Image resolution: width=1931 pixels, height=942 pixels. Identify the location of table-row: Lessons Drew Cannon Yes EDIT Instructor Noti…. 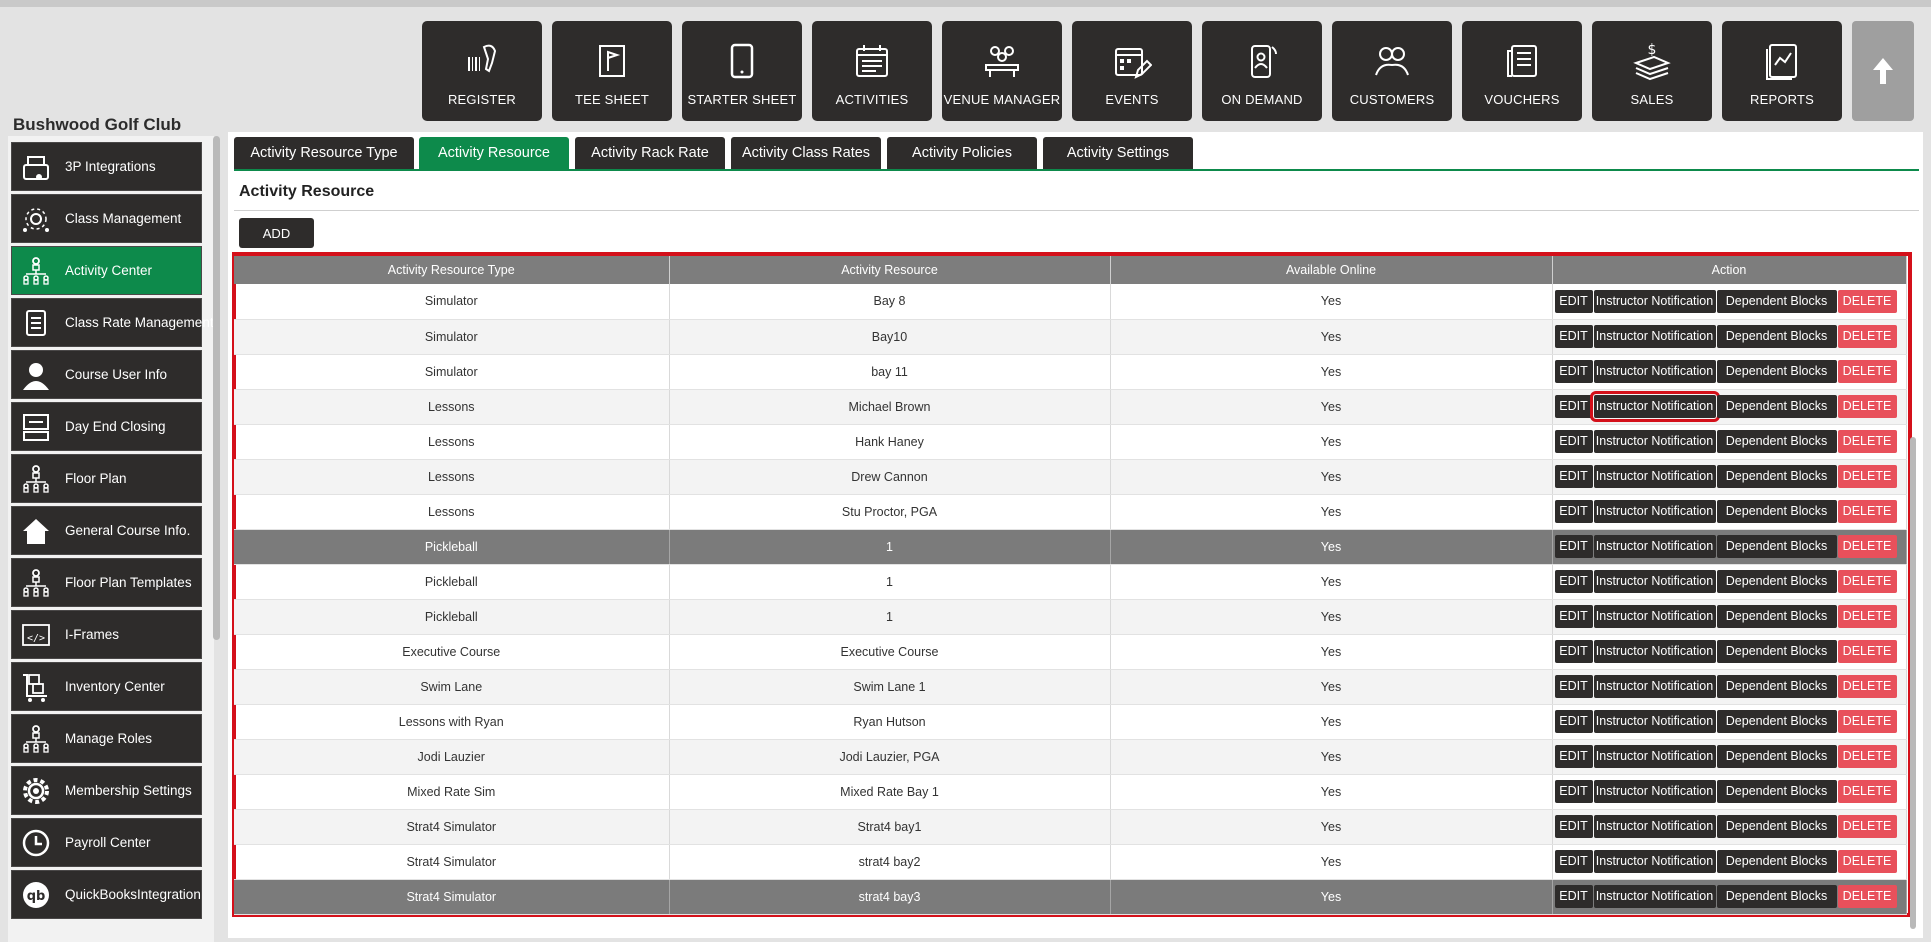
(1070, 477).